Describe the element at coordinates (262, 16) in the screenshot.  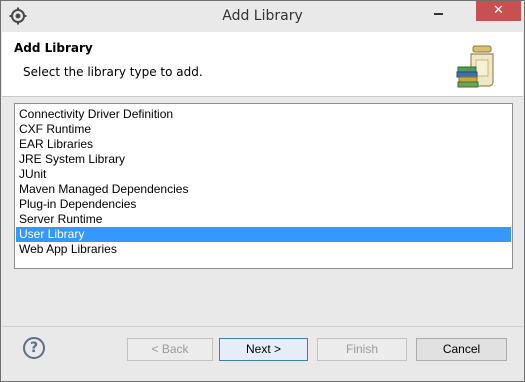
I see `title-bar: Add Library ✕` at that location.